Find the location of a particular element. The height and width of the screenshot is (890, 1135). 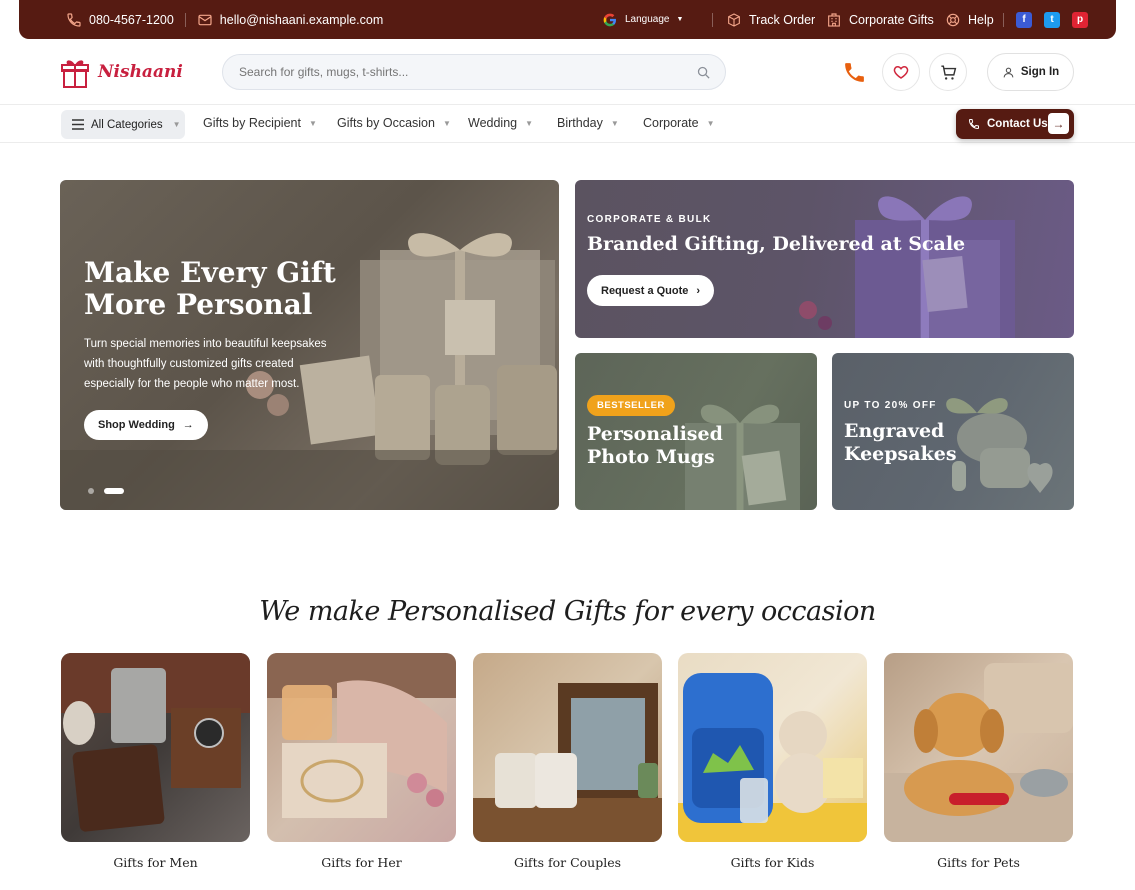

category-image-pets is located at coordinates (978, 747).